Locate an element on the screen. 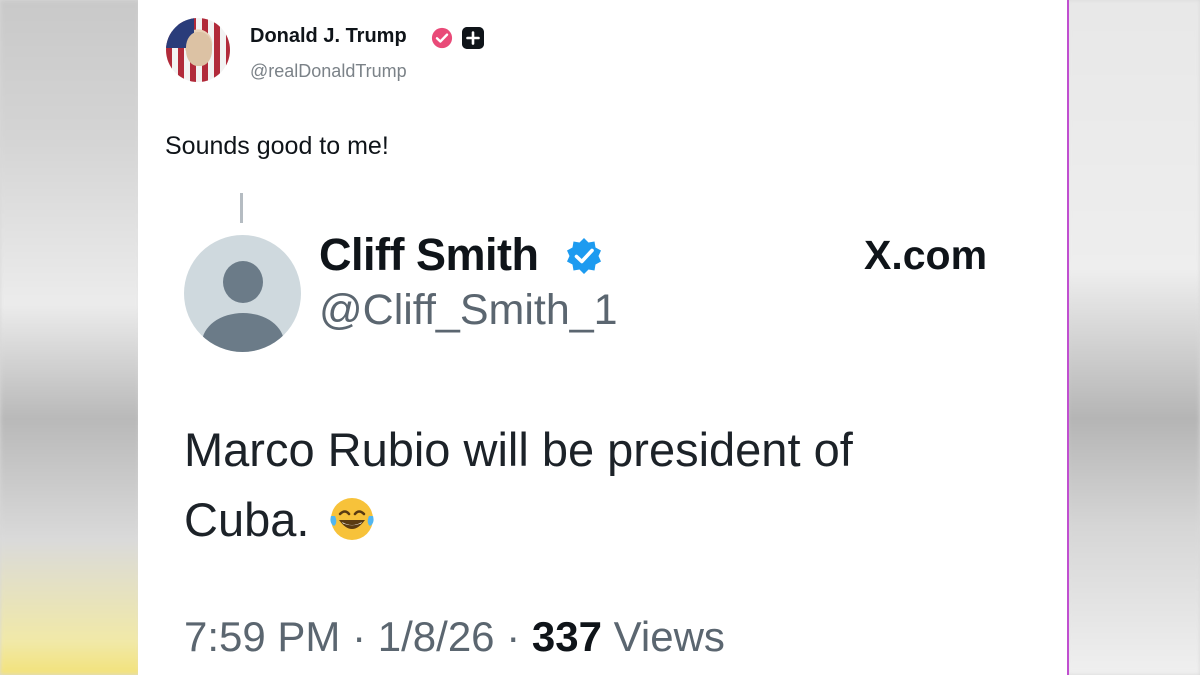 This screenshot has height=675, width=1200. tweet-meta: 7:59 PM · 1/8/26 · 337 Views is located at coordinates (454, 637).